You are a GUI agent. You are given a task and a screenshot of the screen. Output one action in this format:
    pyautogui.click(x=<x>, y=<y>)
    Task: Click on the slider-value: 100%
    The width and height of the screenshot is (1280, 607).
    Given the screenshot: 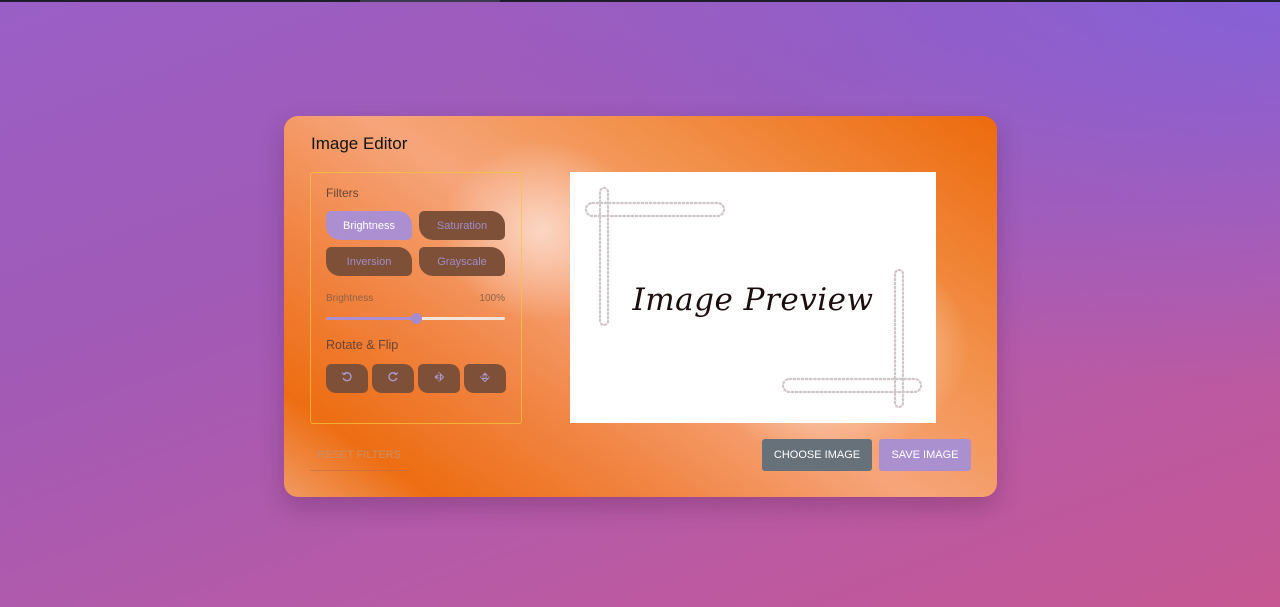 What is the action you would take?
    pyautogui.click(x=492, y=298)
    